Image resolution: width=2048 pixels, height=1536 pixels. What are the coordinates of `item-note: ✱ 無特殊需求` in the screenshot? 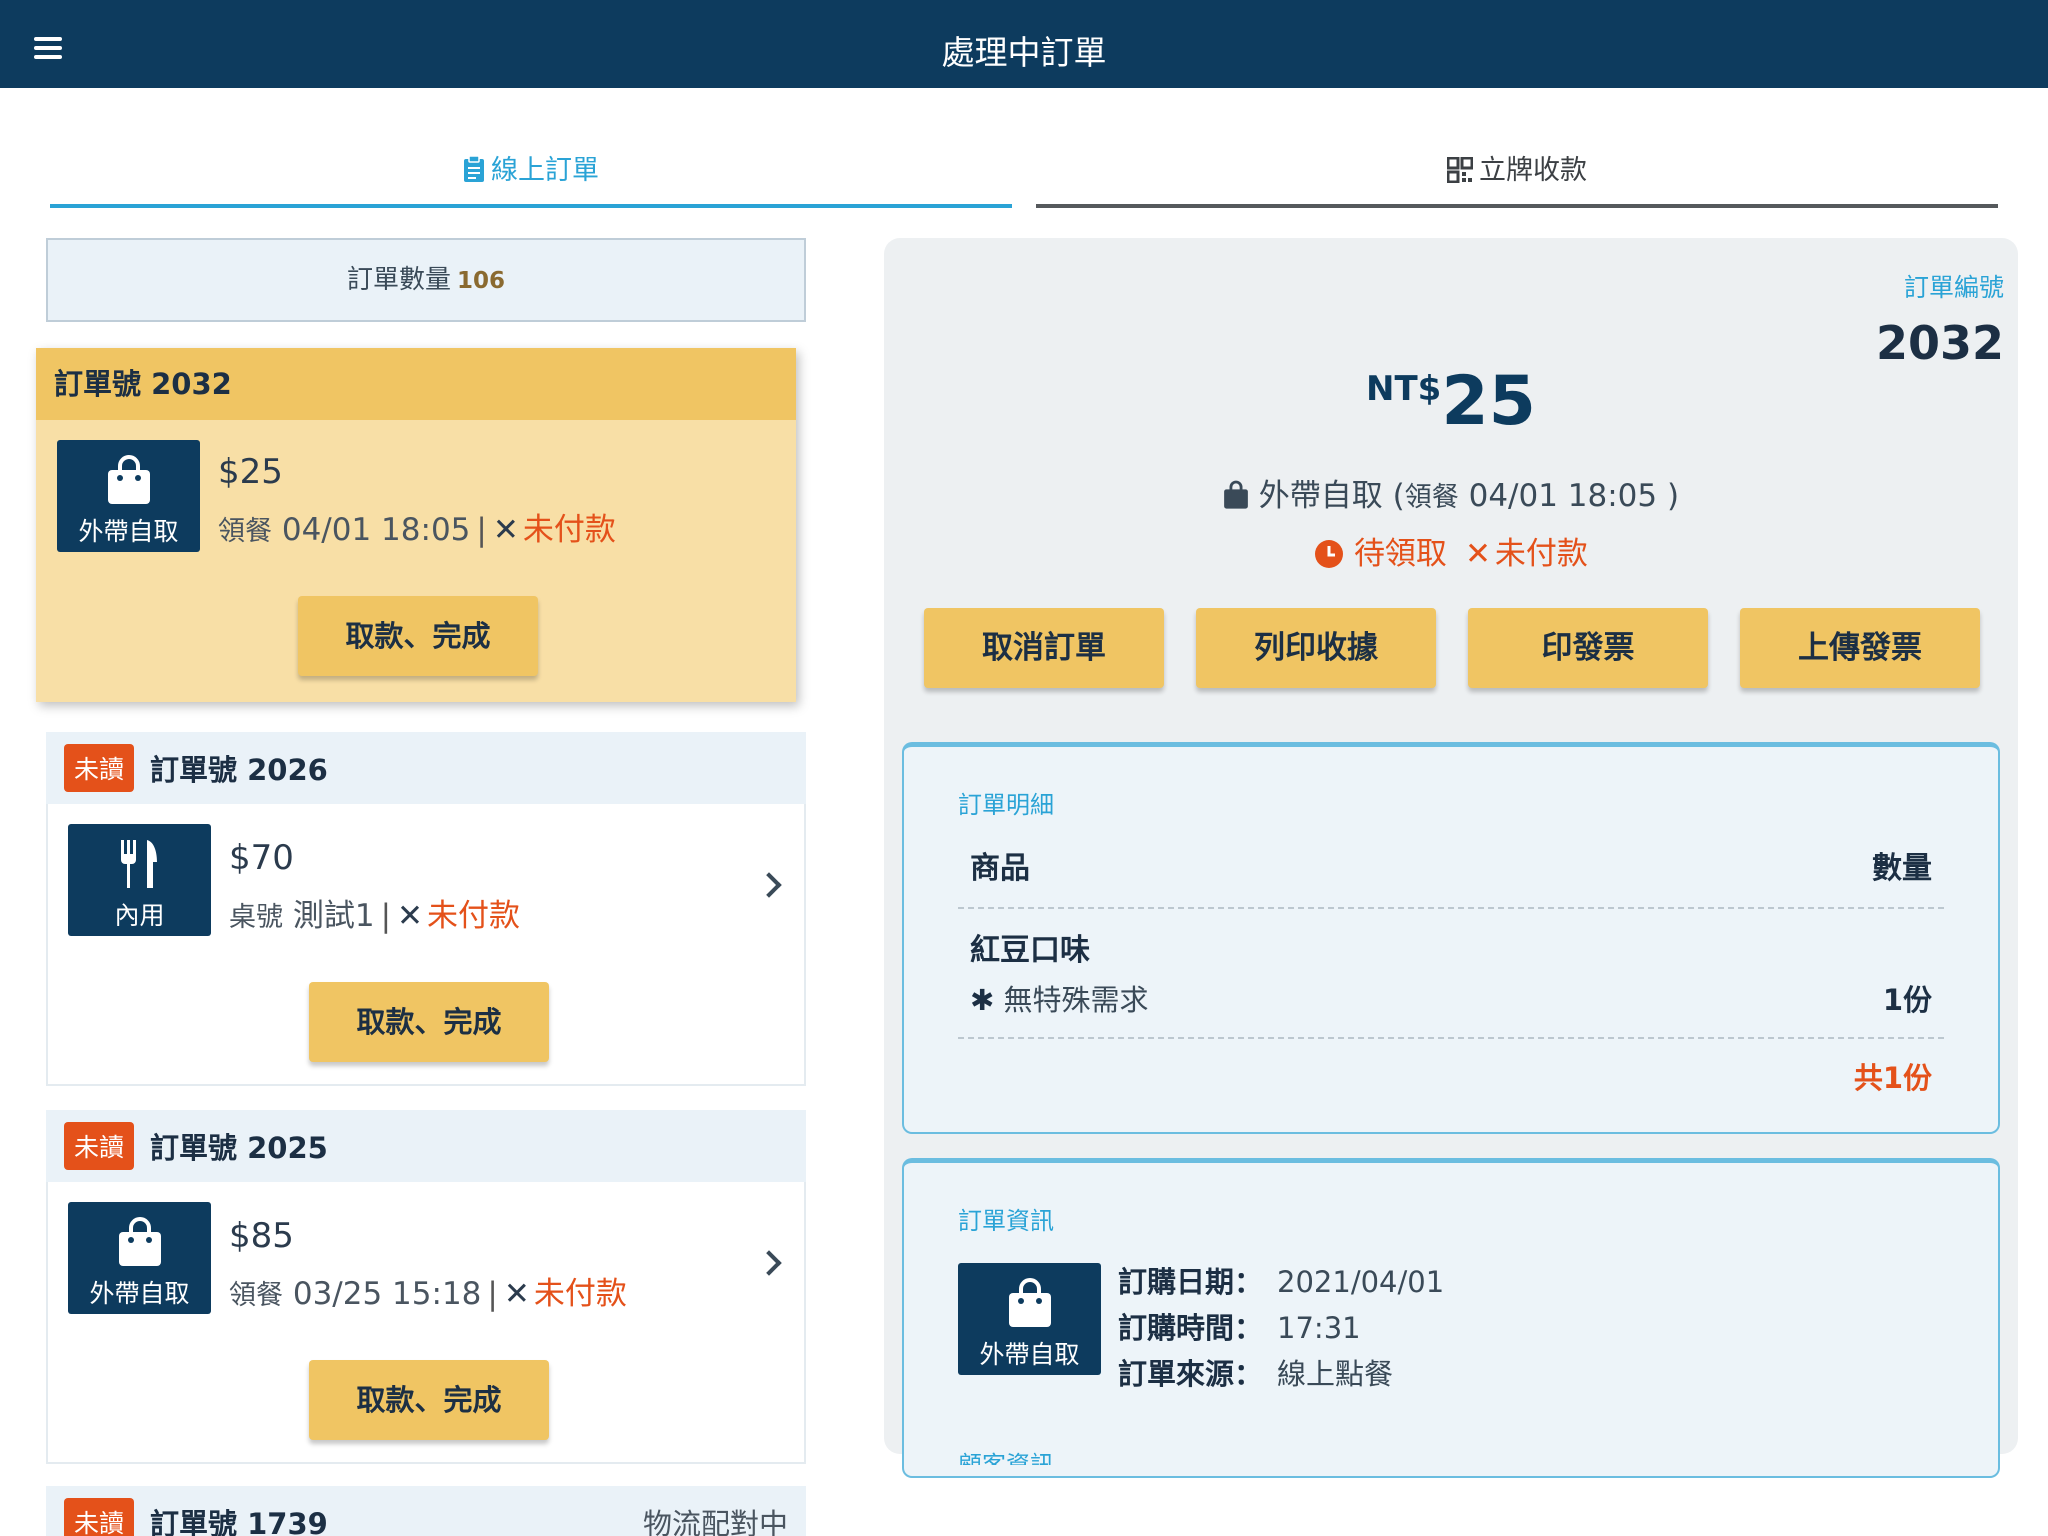 It's located at (1059, 998).